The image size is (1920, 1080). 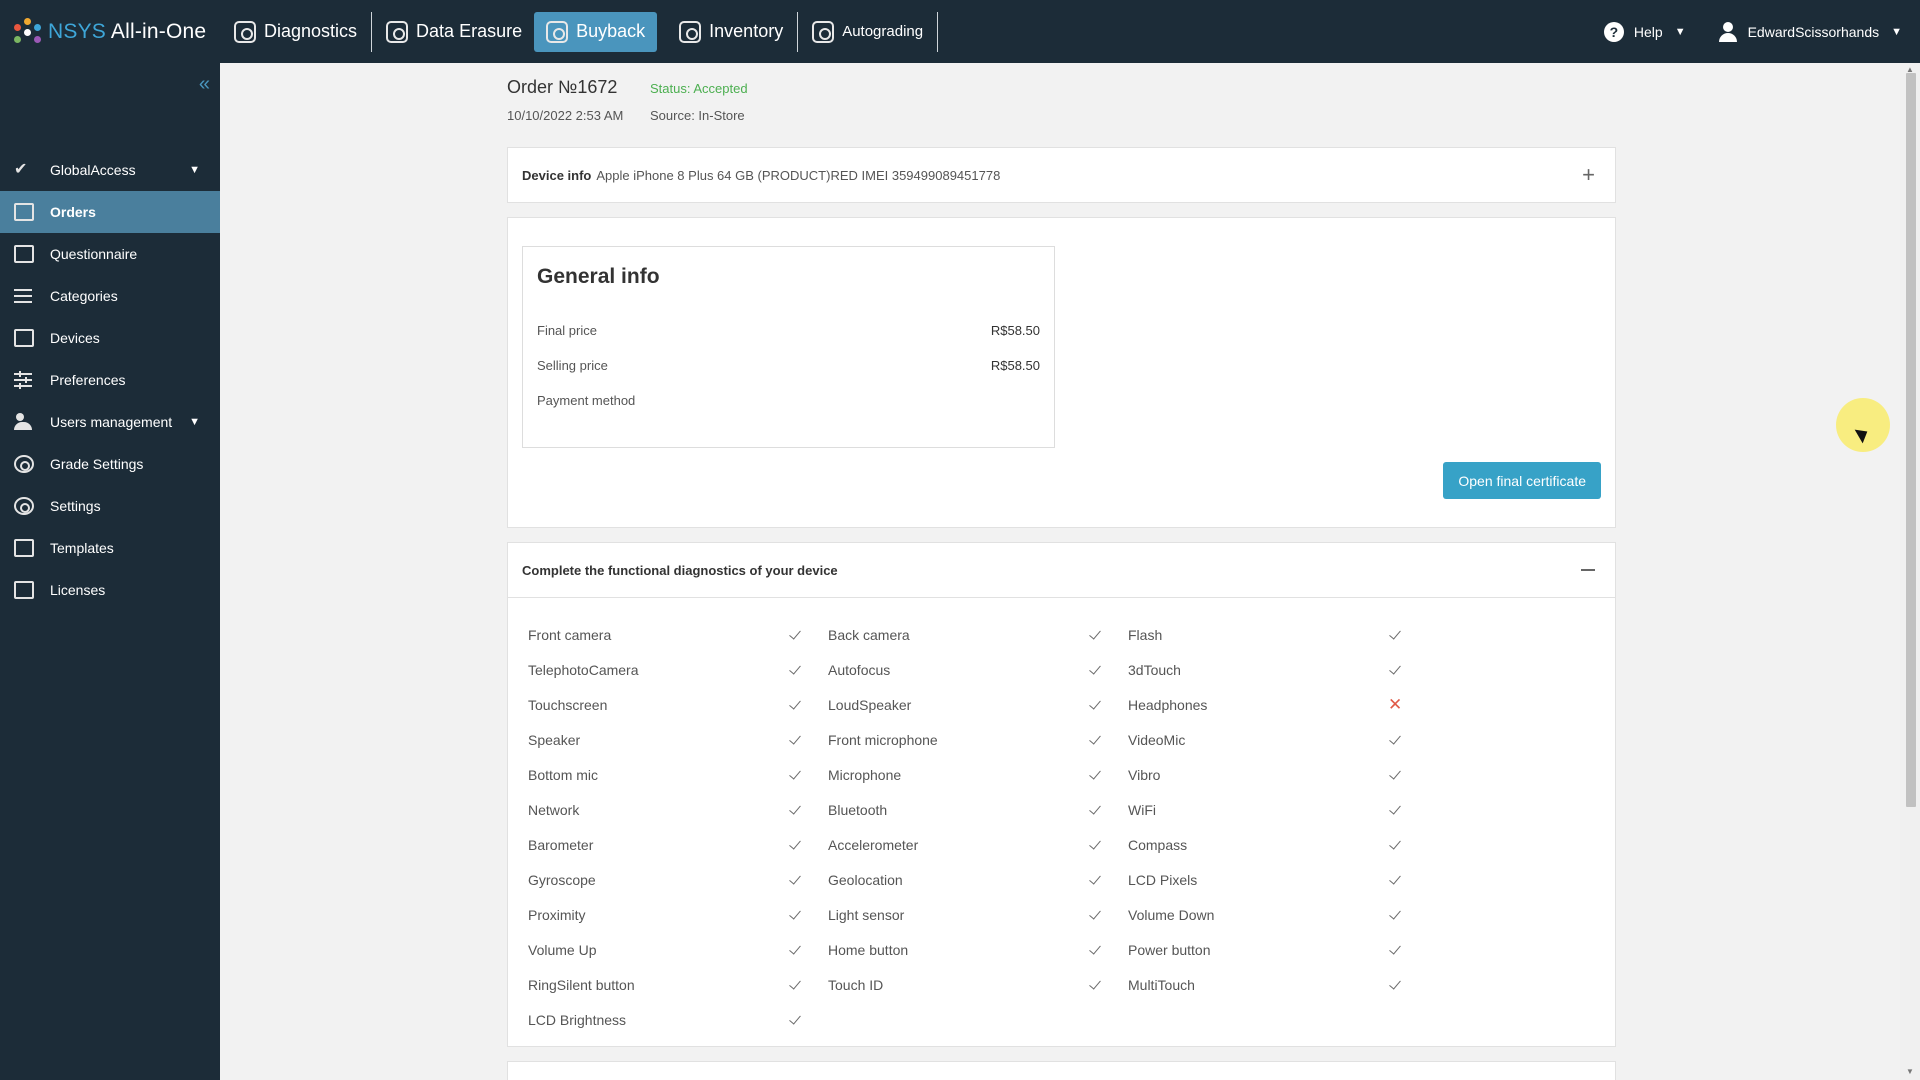 I want to click on scrollbar: ▲ ▼, so click(x=1910, y=571).